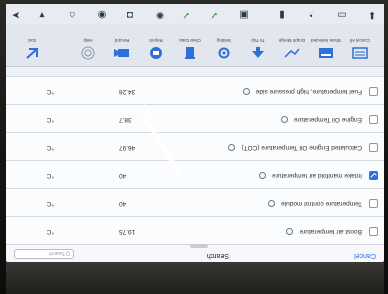  Describe the element at coordinates (292, 40) in the screenshot. I see `toolbar-label: Graph Merge` at that location.